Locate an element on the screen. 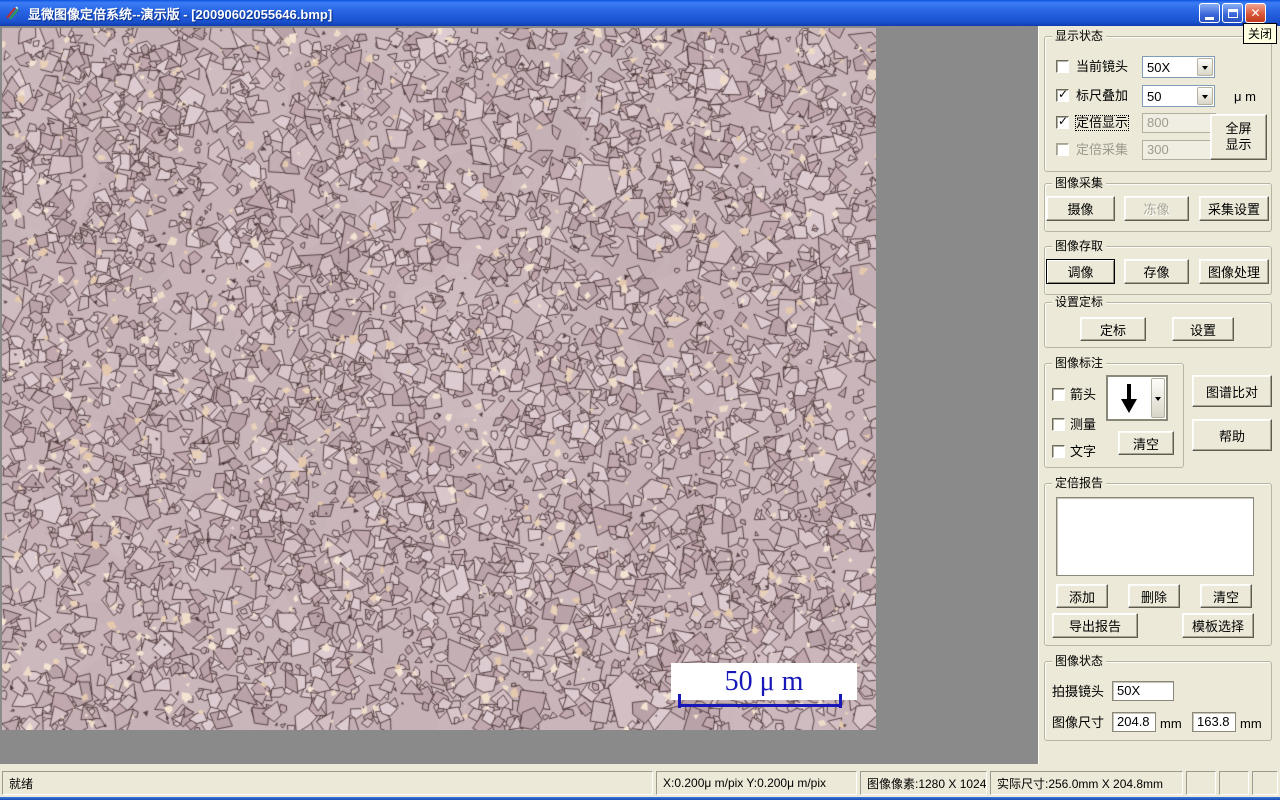  group-report-label: 定倍报告 is located at coordinates (1079, 483).